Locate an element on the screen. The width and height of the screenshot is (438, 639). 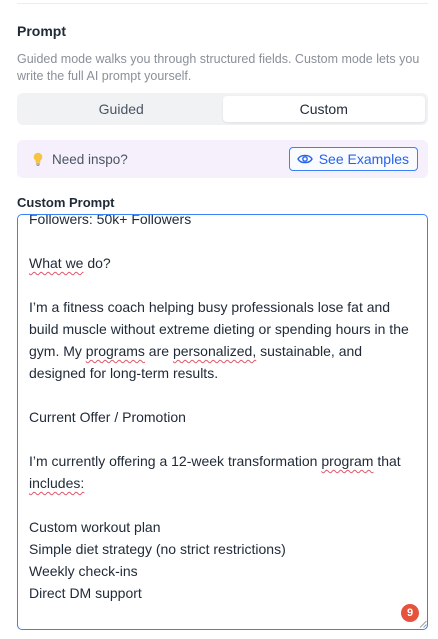
spell-flagged-word: personalized, is located at coordinates (214, 351).